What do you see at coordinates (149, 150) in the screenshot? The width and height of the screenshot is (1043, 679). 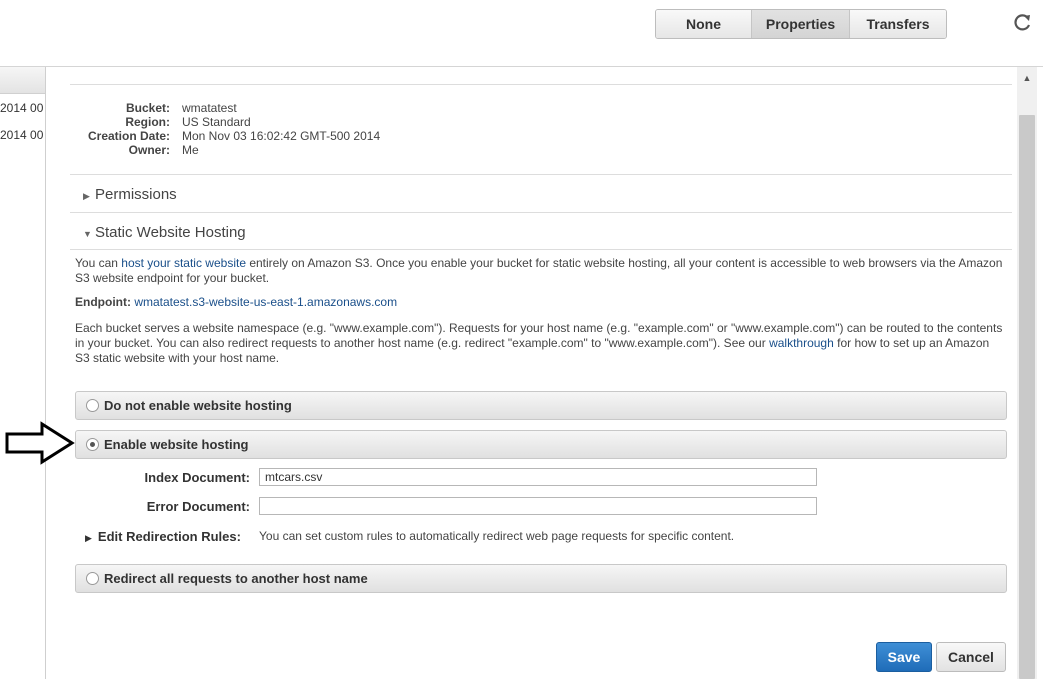 I see `owner-label: Owner:` at bounding box center [149, 150].